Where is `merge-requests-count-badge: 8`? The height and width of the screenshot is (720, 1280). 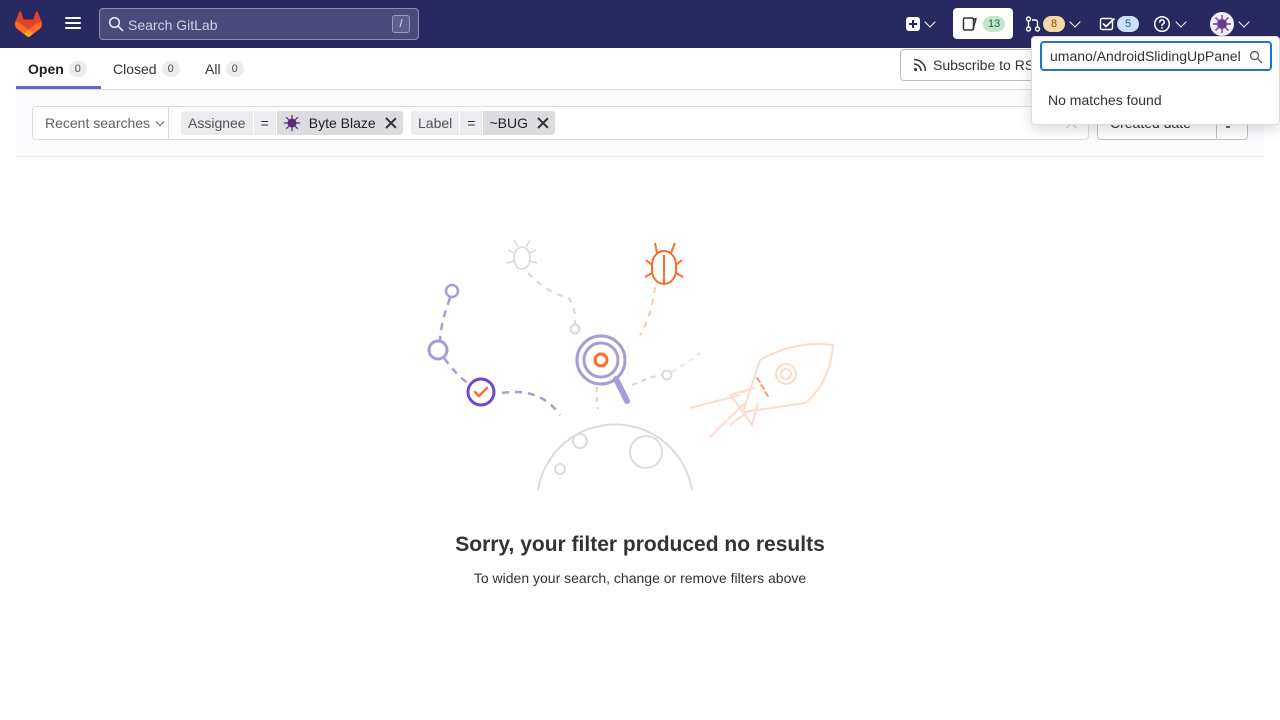
merge-requests-count-badge: 8 is located at coordinates (1054, 24).